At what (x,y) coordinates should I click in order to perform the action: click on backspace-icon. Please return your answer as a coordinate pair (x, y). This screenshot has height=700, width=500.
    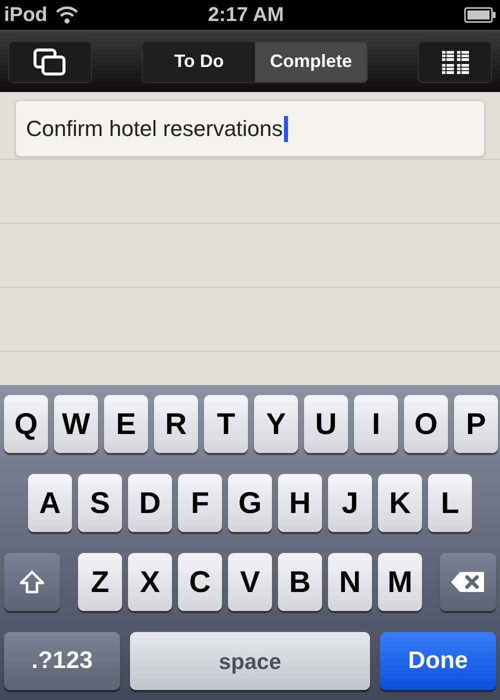
    Looking at the image, I should click on (468, 582).